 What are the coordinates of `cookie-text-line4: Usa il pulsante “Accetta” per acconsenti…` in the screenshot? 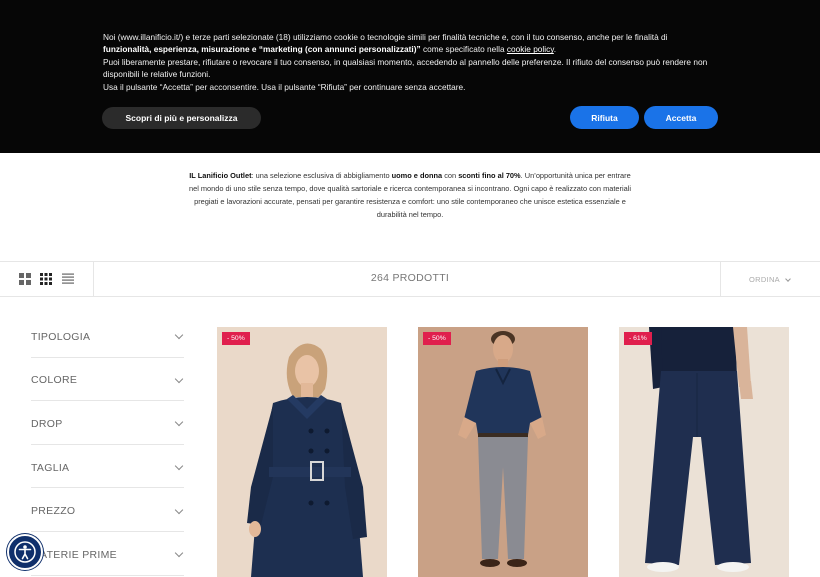 It's located at (284, 86).